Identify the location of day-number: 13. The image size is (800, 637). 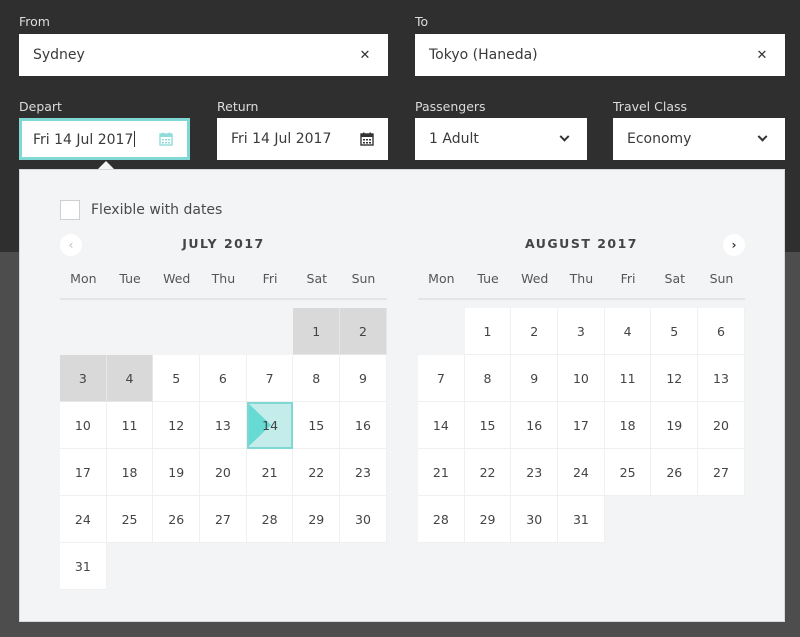
(721, 378).